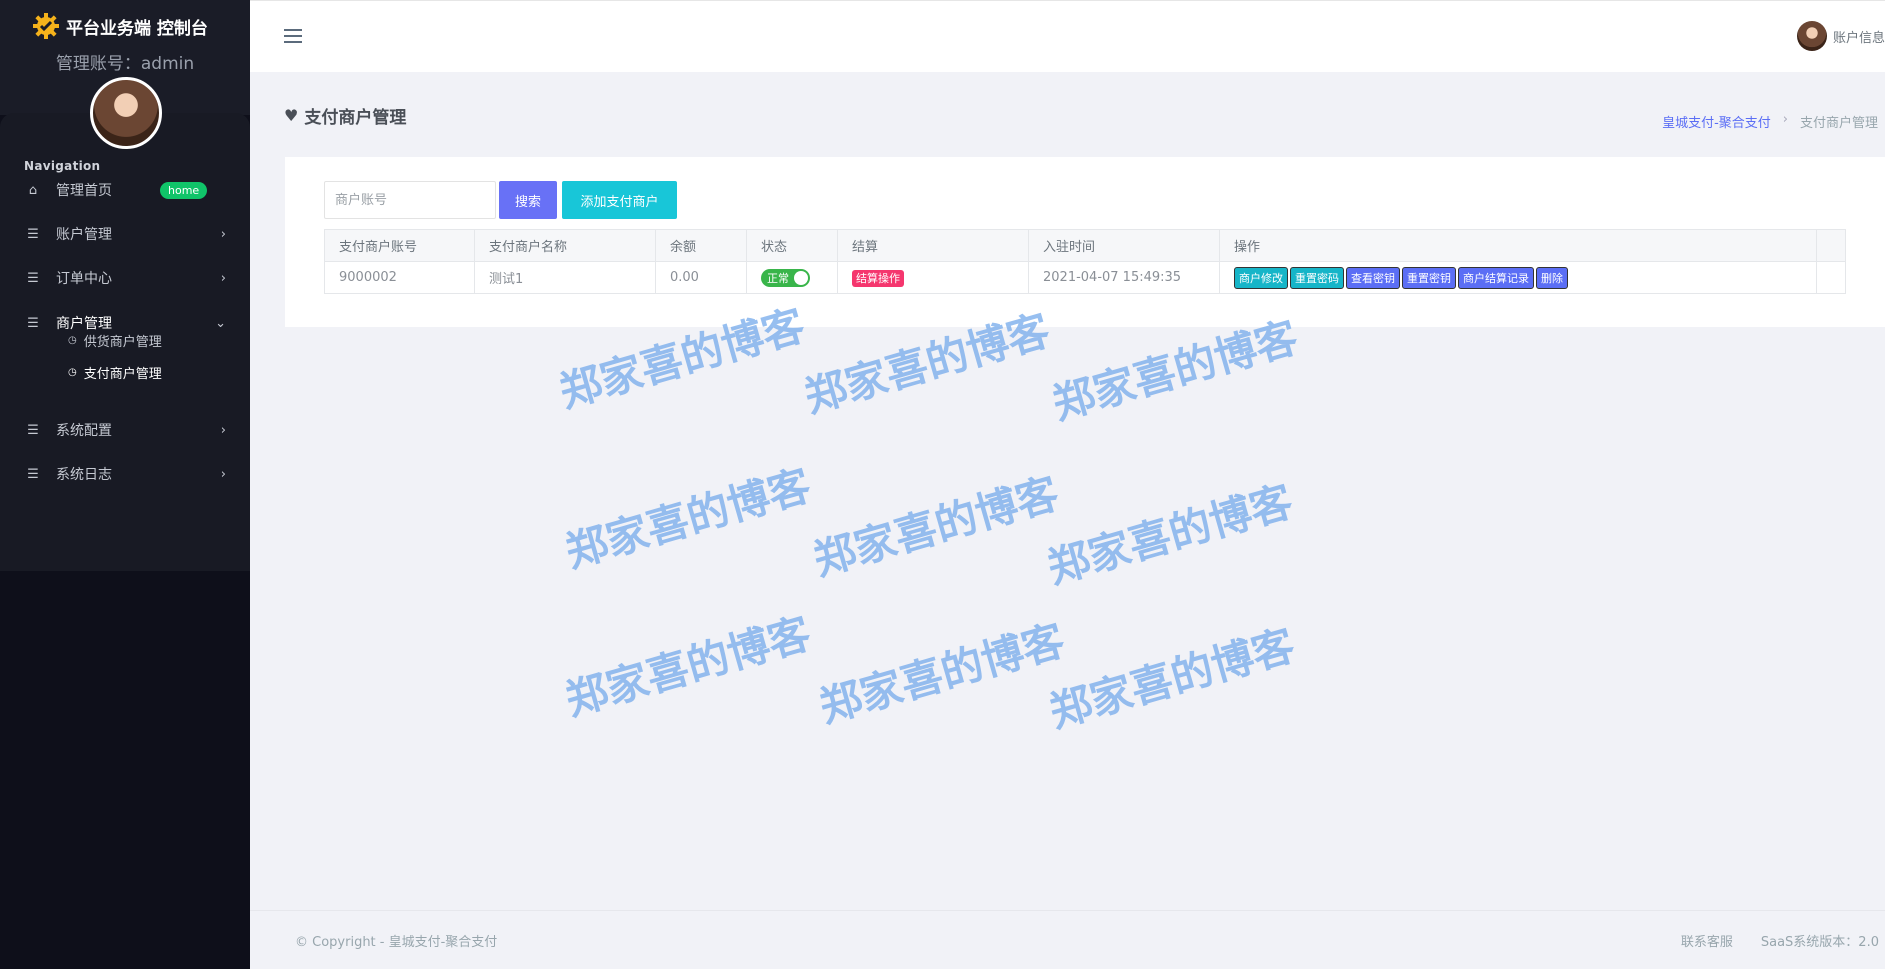 The image size is (1885, 969). I want to click on sidebar-item-label: 系统日志, so click(84, 475).